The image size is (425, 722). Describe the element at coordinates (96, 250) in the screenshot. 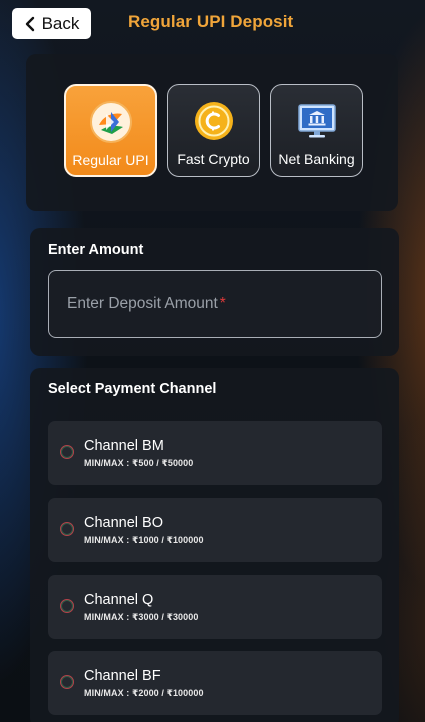

I see `amount-section-title: Enter Amount` at that location.